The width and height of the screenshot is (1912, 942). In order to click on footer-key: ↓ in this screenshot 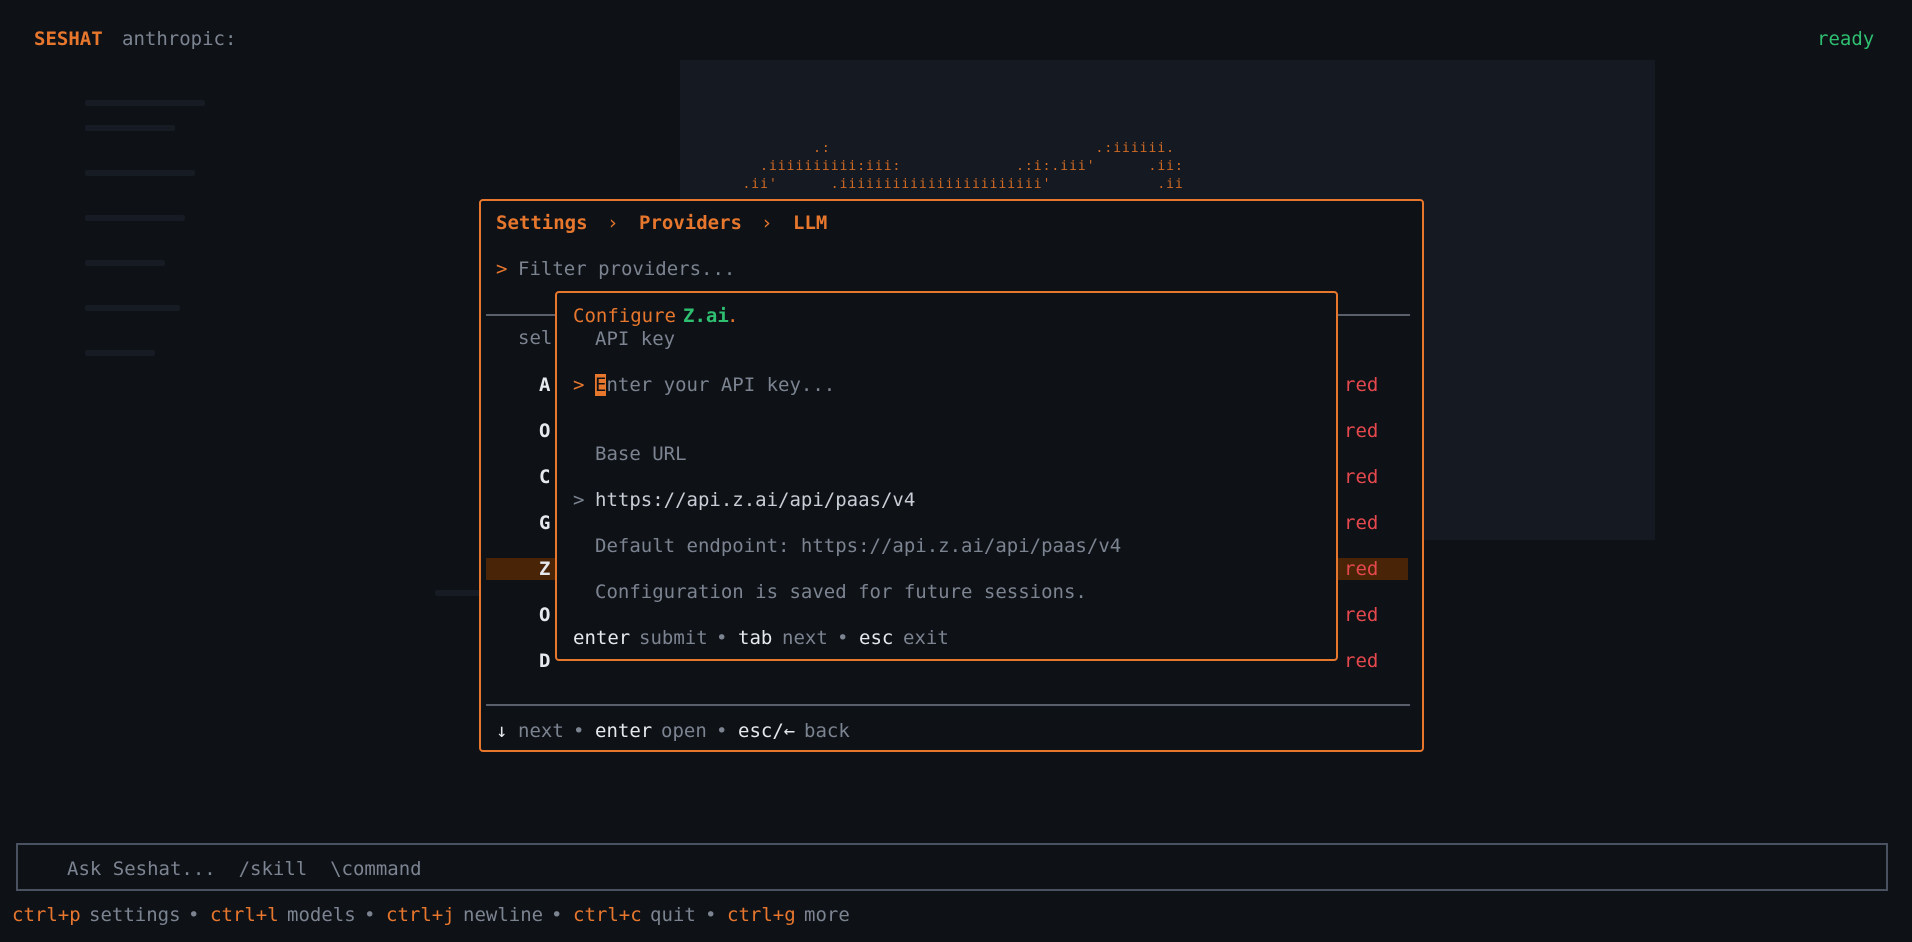, I will do `click(502, 731)`.